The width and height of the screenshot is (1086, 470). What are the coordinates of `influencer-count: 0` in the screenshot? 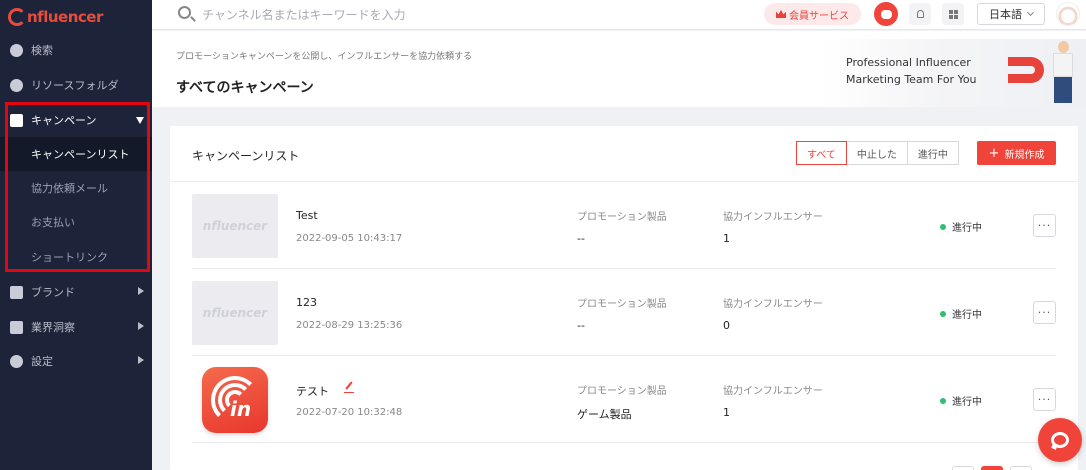 It's located at (726, 325).